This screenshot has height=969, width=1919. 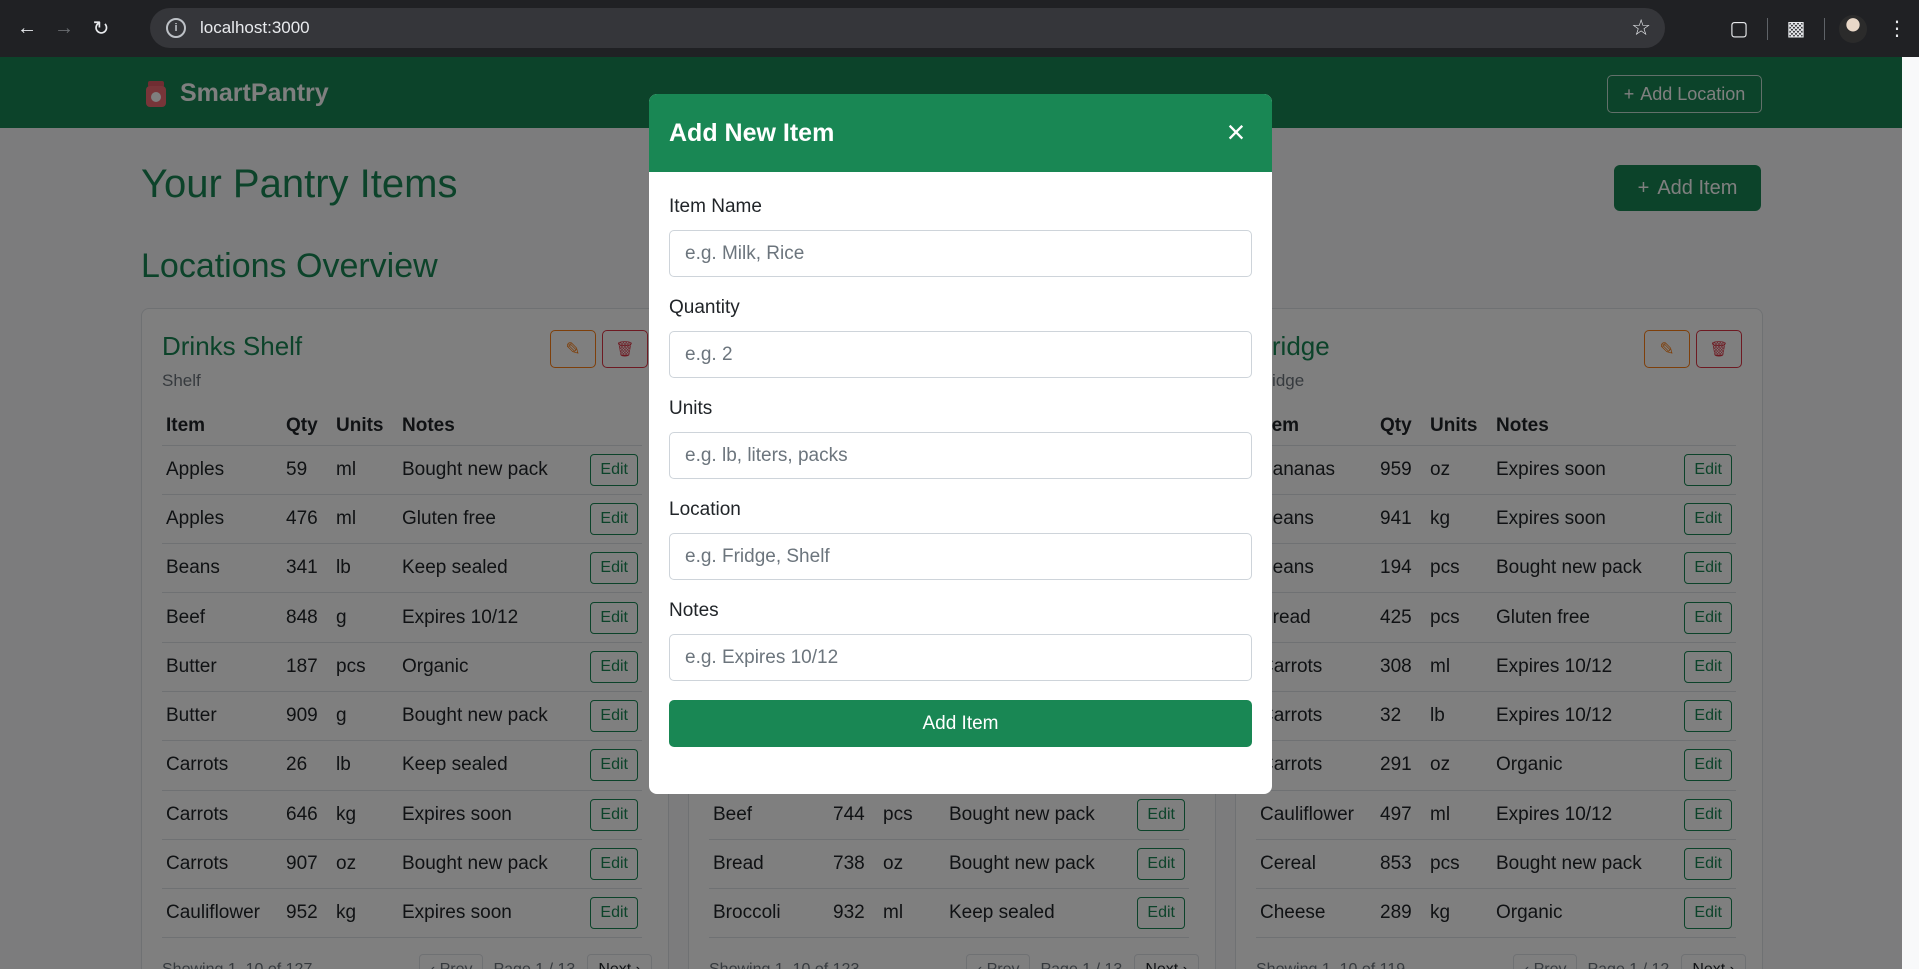 I want to click on units-input, so click(x=960, y=455).